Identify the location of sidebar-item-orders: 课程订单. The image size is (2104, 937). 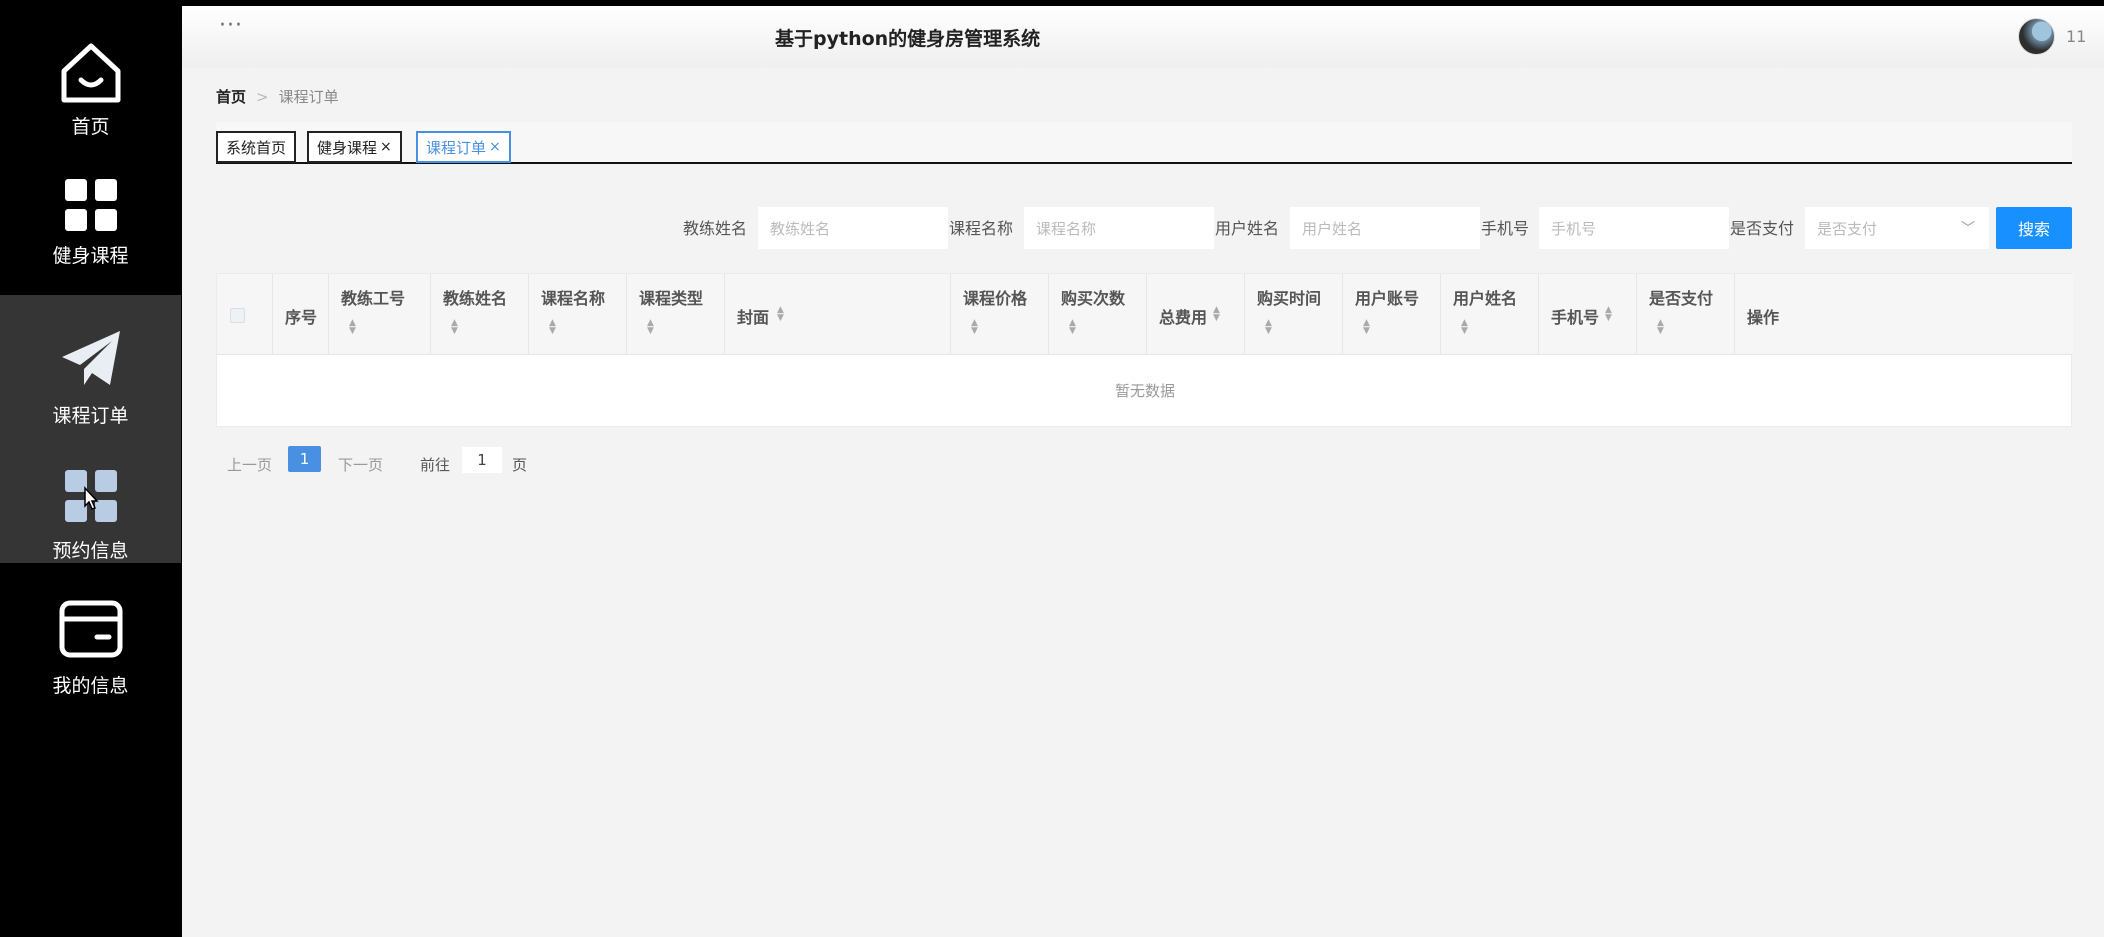
(90, 362).